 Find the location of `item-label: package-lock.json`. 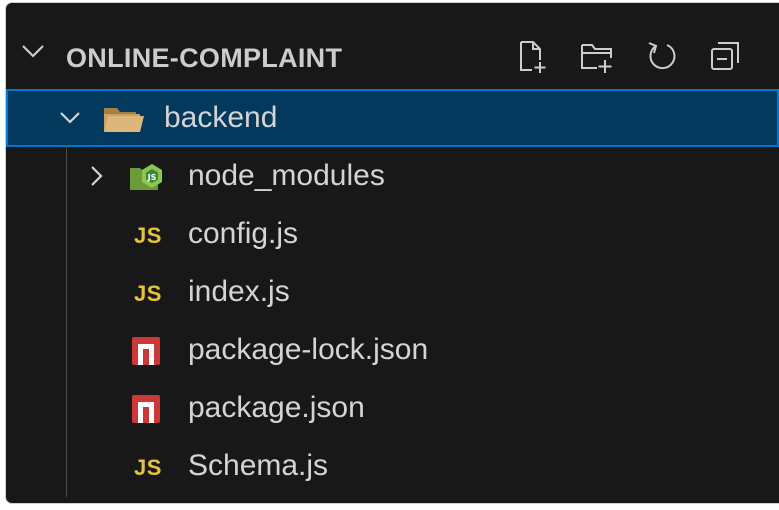

item-label: package-lock.json is located at coordinates (308, 349).